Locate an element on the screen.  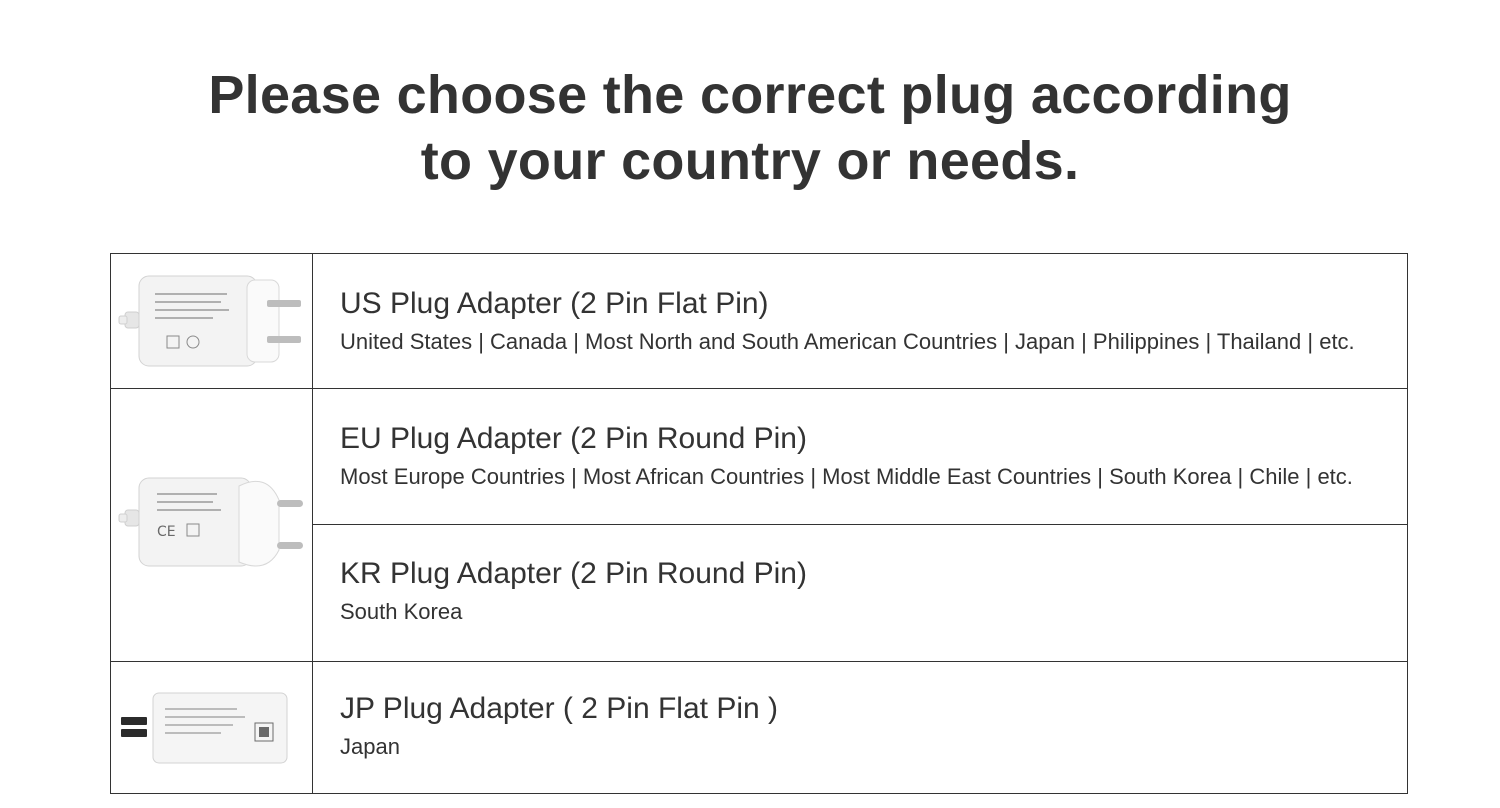
plug-row-jp: JP Plug Adapter ( 2 Pin Flat Pin ) Japan is located at coordinates (865, 726).